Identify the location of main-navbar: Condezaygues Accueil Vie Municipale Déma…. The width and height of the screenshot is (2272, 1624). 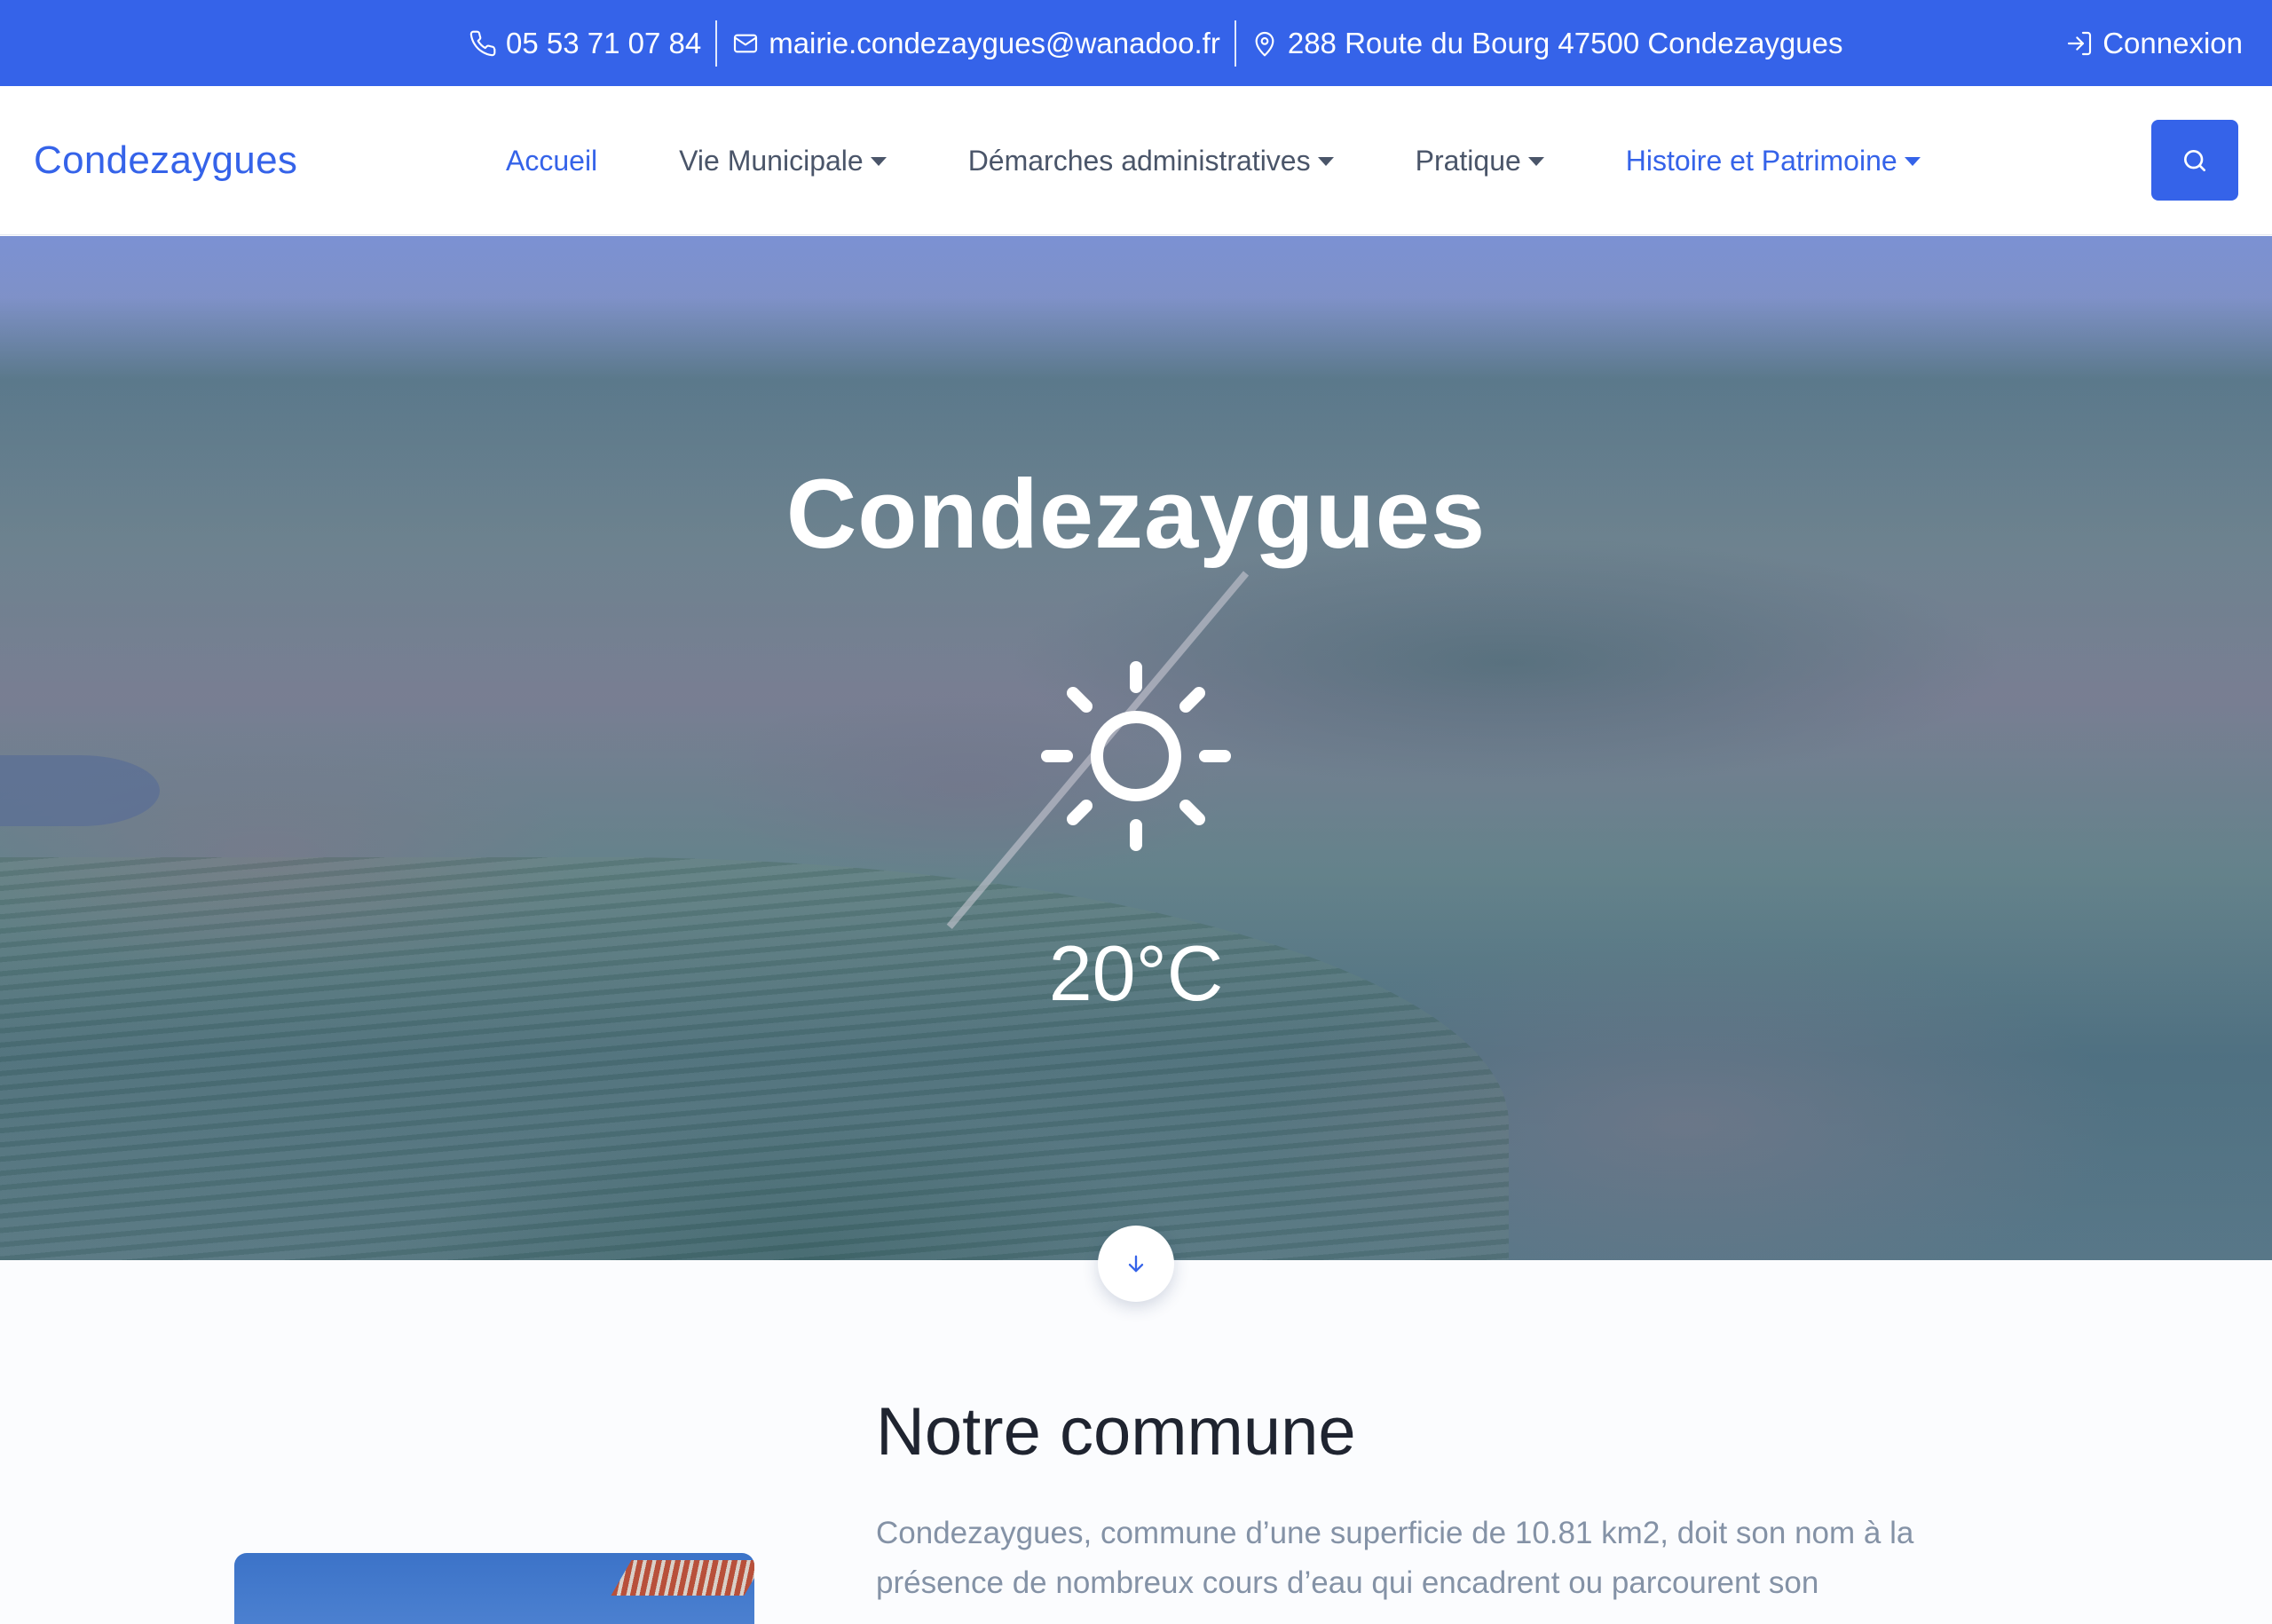
(1136, 160).